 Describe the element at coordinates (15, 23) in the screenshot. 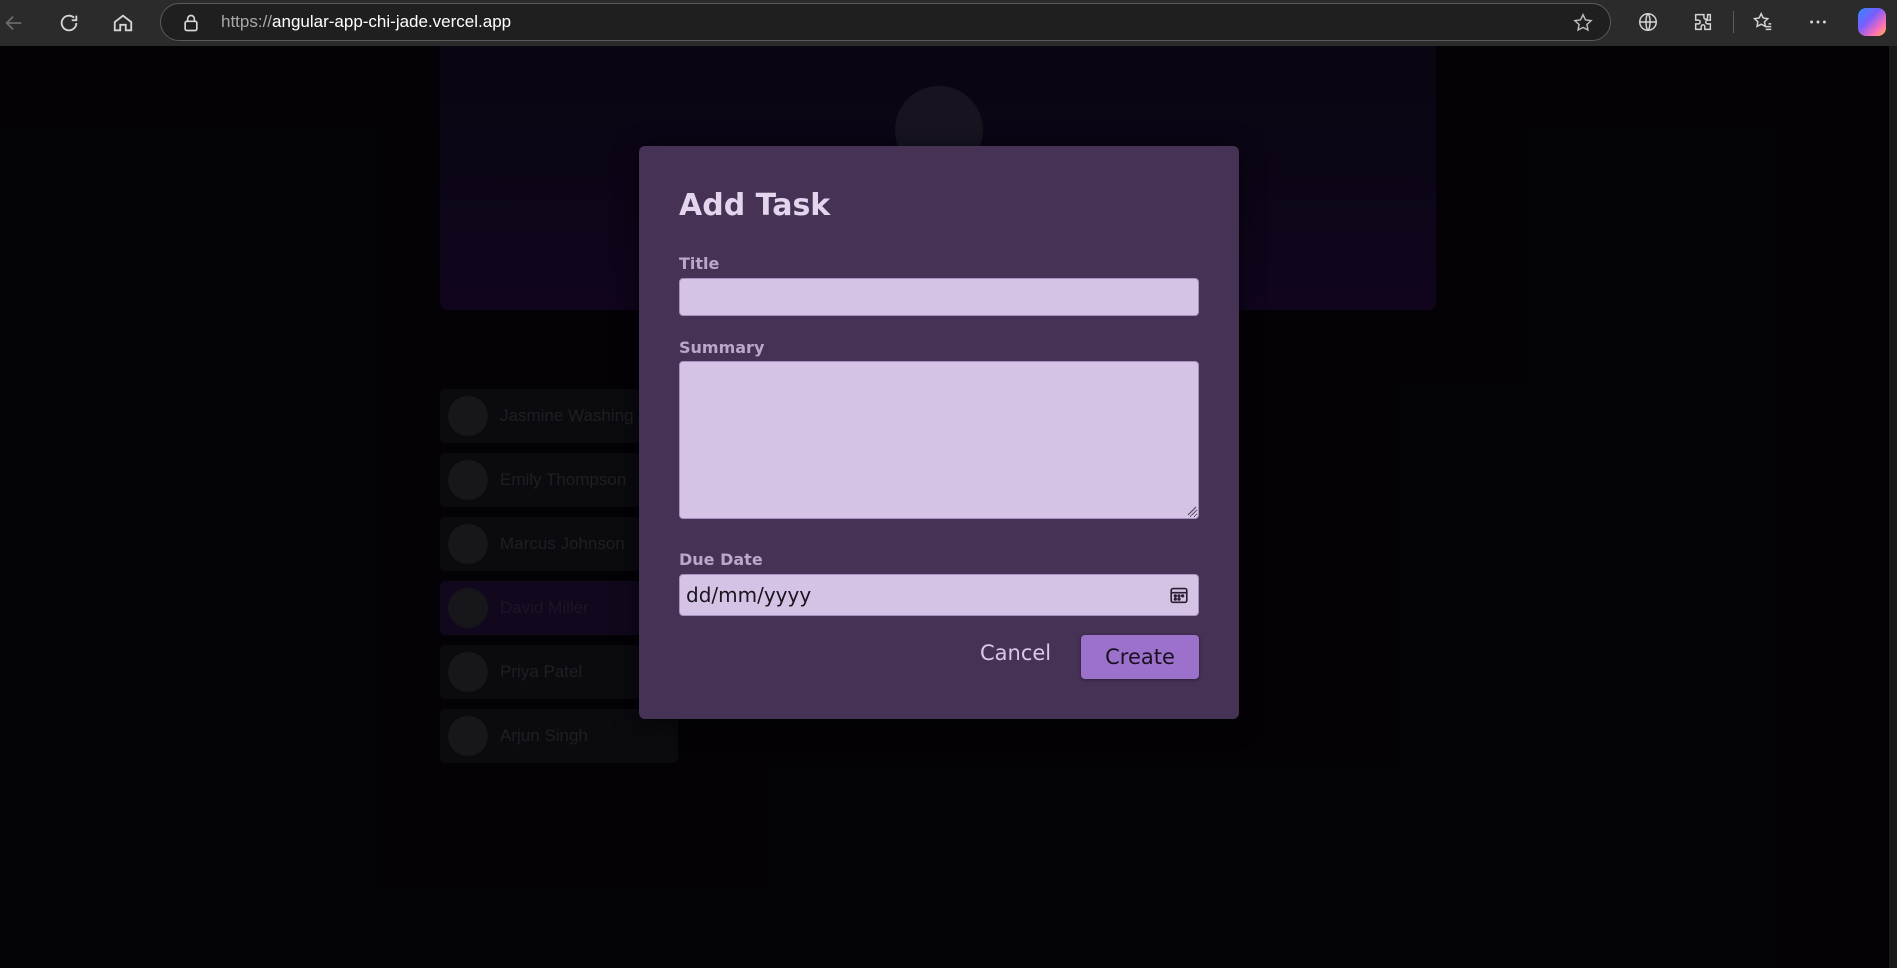

I see `back-icon` at that location.